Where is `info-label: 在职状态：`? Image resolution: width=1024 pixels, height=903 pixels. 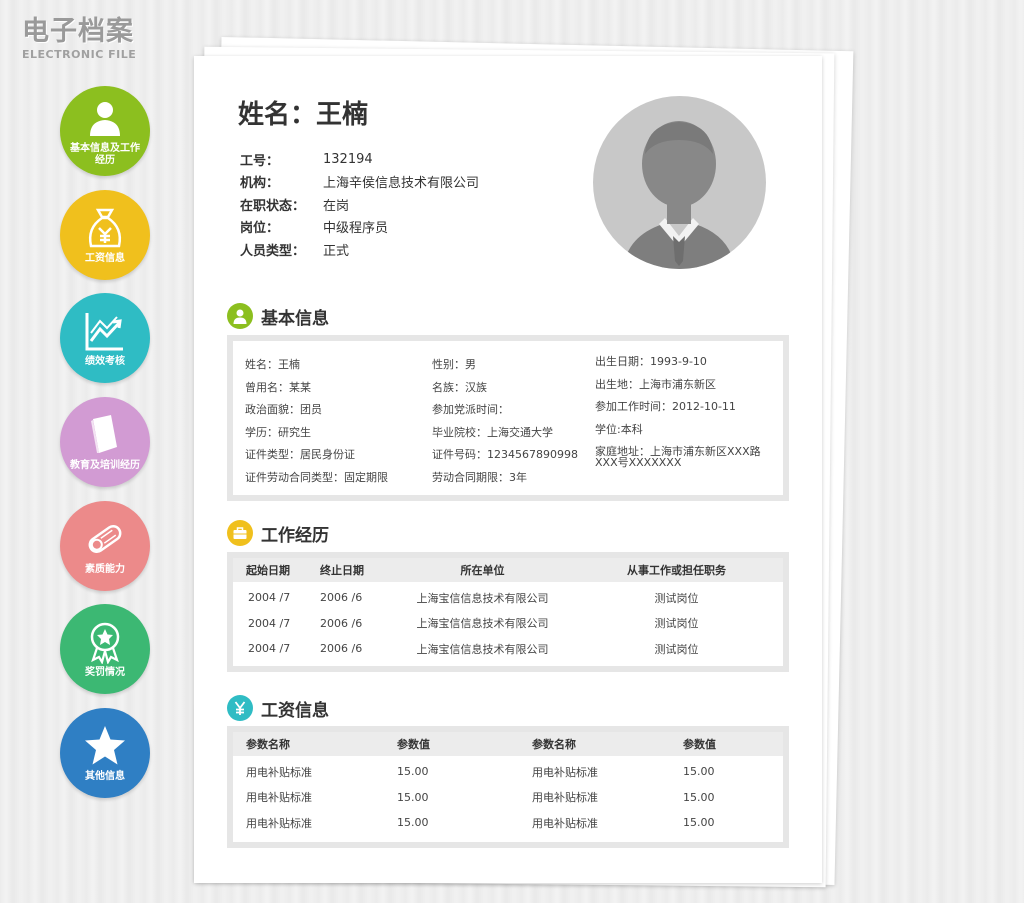
info-label: 在职状态： is located at coordinates (273, 206).